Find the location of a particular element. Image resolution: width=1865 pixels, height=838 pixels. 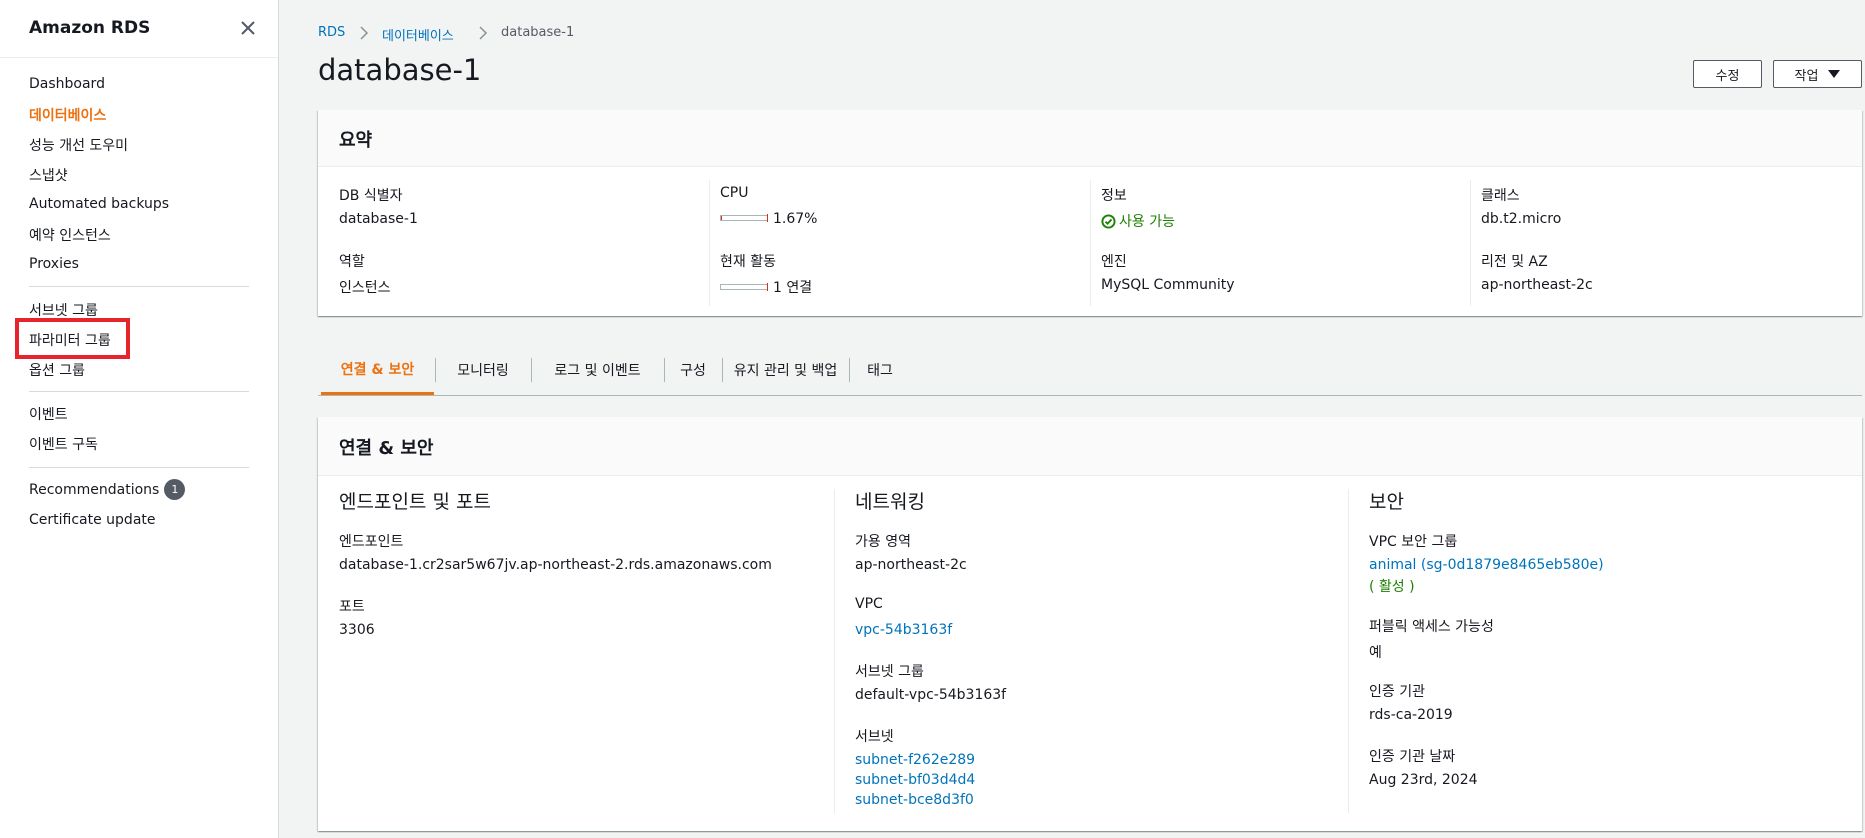

public-access-label: 퍼블릭 액세스 가능성 is located at coordinates (1431, 627).